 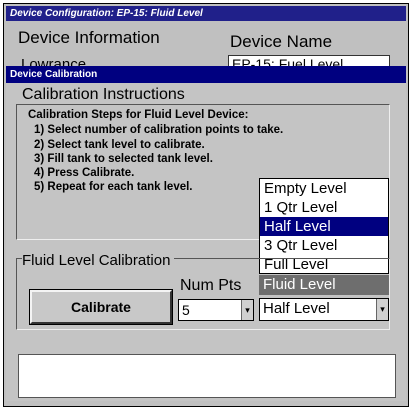 What do you see at coordinates (123, 159) in the screenshot?
I see `instruction-line: 3) Fill tank to selected tank level.` at bounding box center [123, 159].